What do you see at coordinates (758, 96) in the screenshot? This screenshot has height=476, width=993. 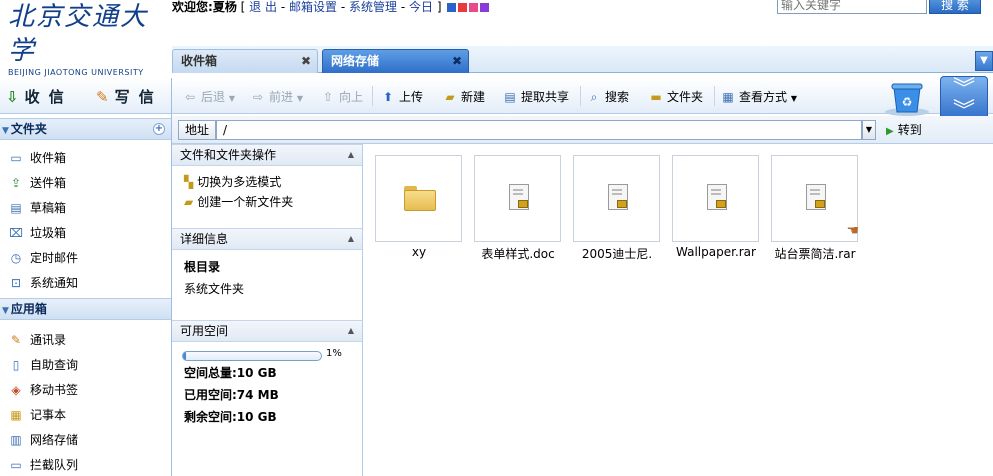 I see `view-mode-button: ▦ 查看方式 ▼` at bounding box center [758, 96].